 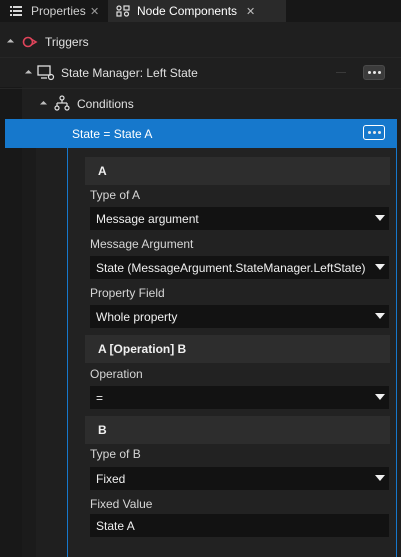 What do you see at coordinates (237, 430) in the screenshot?
I see `section-header-b: B` at bounding box center [237, 430].